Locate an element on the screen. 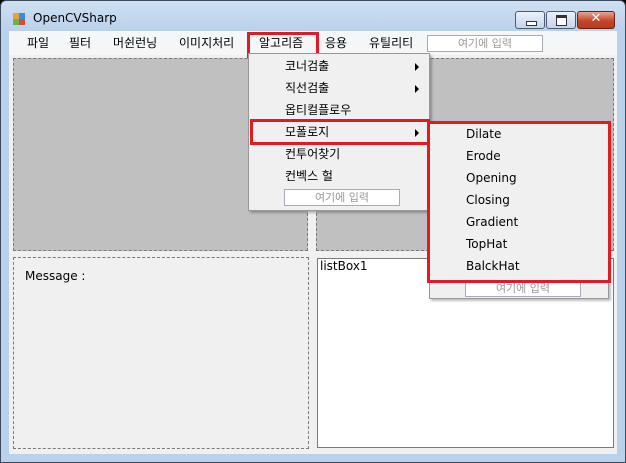 The image size is (626, 463). algorithm-dropdown: 코너검출 직선검출 옵티컬플로우 모폴로지 컨투어찾기 컨벡스 헐 여기에 입력 is located at coordinates (339, 132).